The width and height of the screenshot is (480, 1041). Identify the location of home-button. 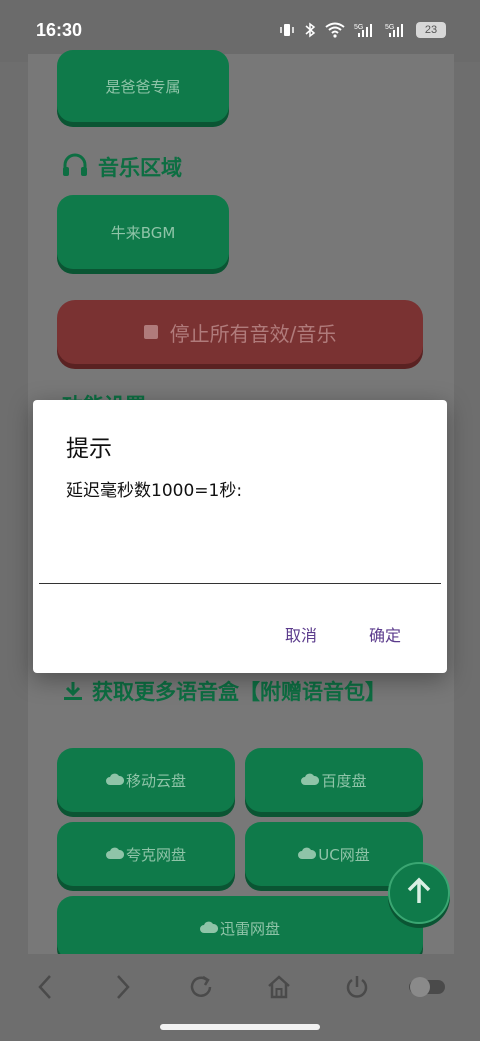
(279, 989).